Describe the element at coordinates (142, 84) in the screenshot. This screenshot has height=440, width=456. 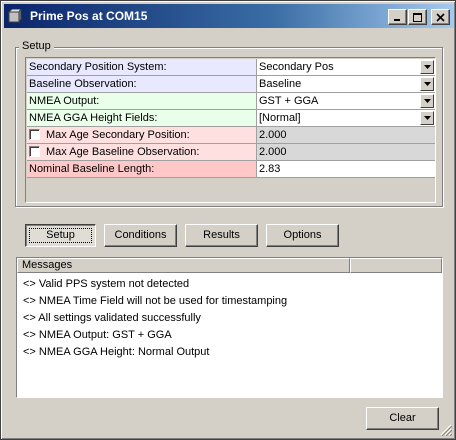
I see `row-label: Baseline Observation:` at that location.